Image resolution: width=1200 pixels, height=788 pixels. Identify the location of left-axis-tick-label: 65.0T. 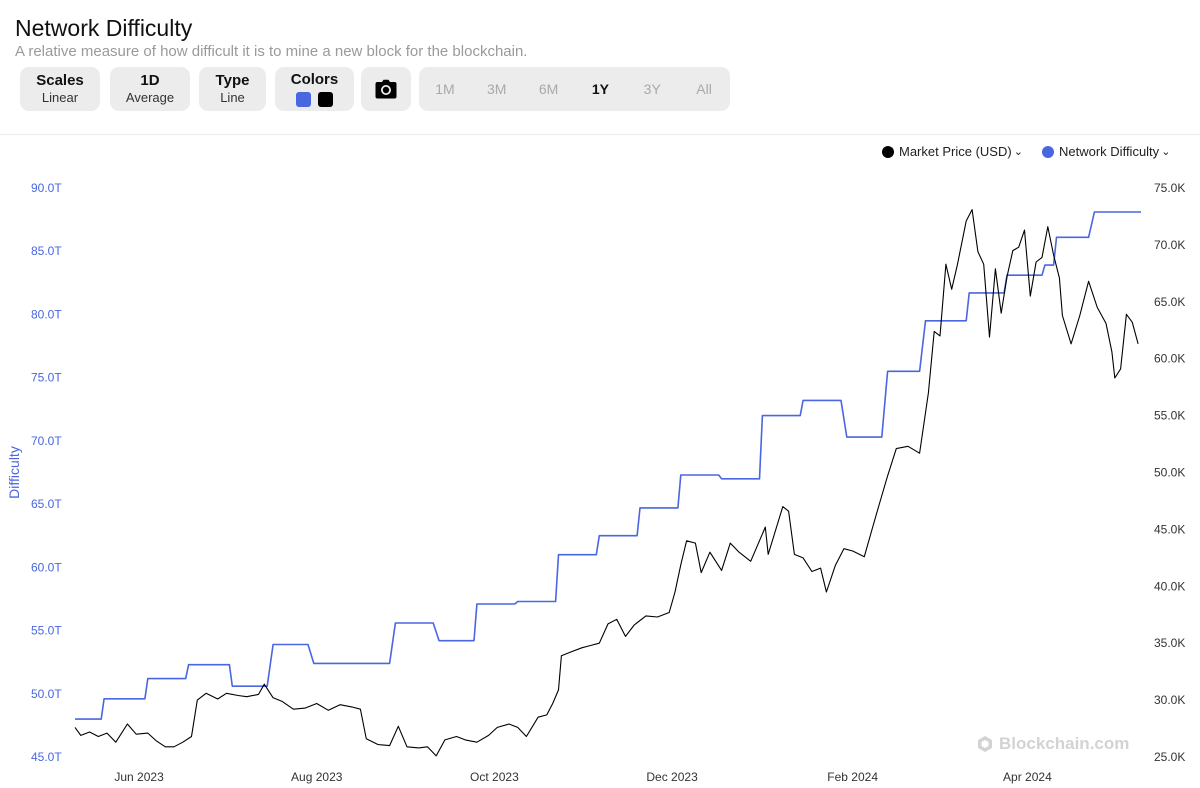
(46, 504).